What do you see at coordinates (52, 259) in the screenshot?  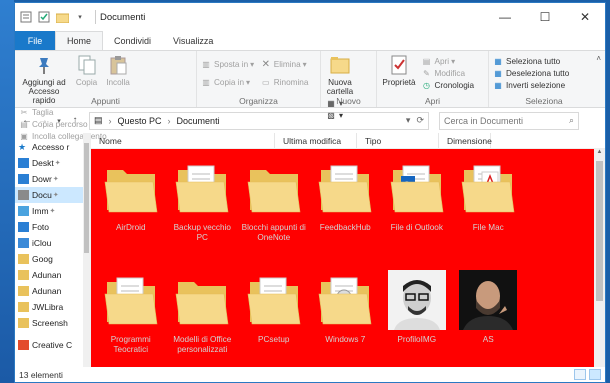 I see `nav-item: Goog` at bounding box center [52, 259].